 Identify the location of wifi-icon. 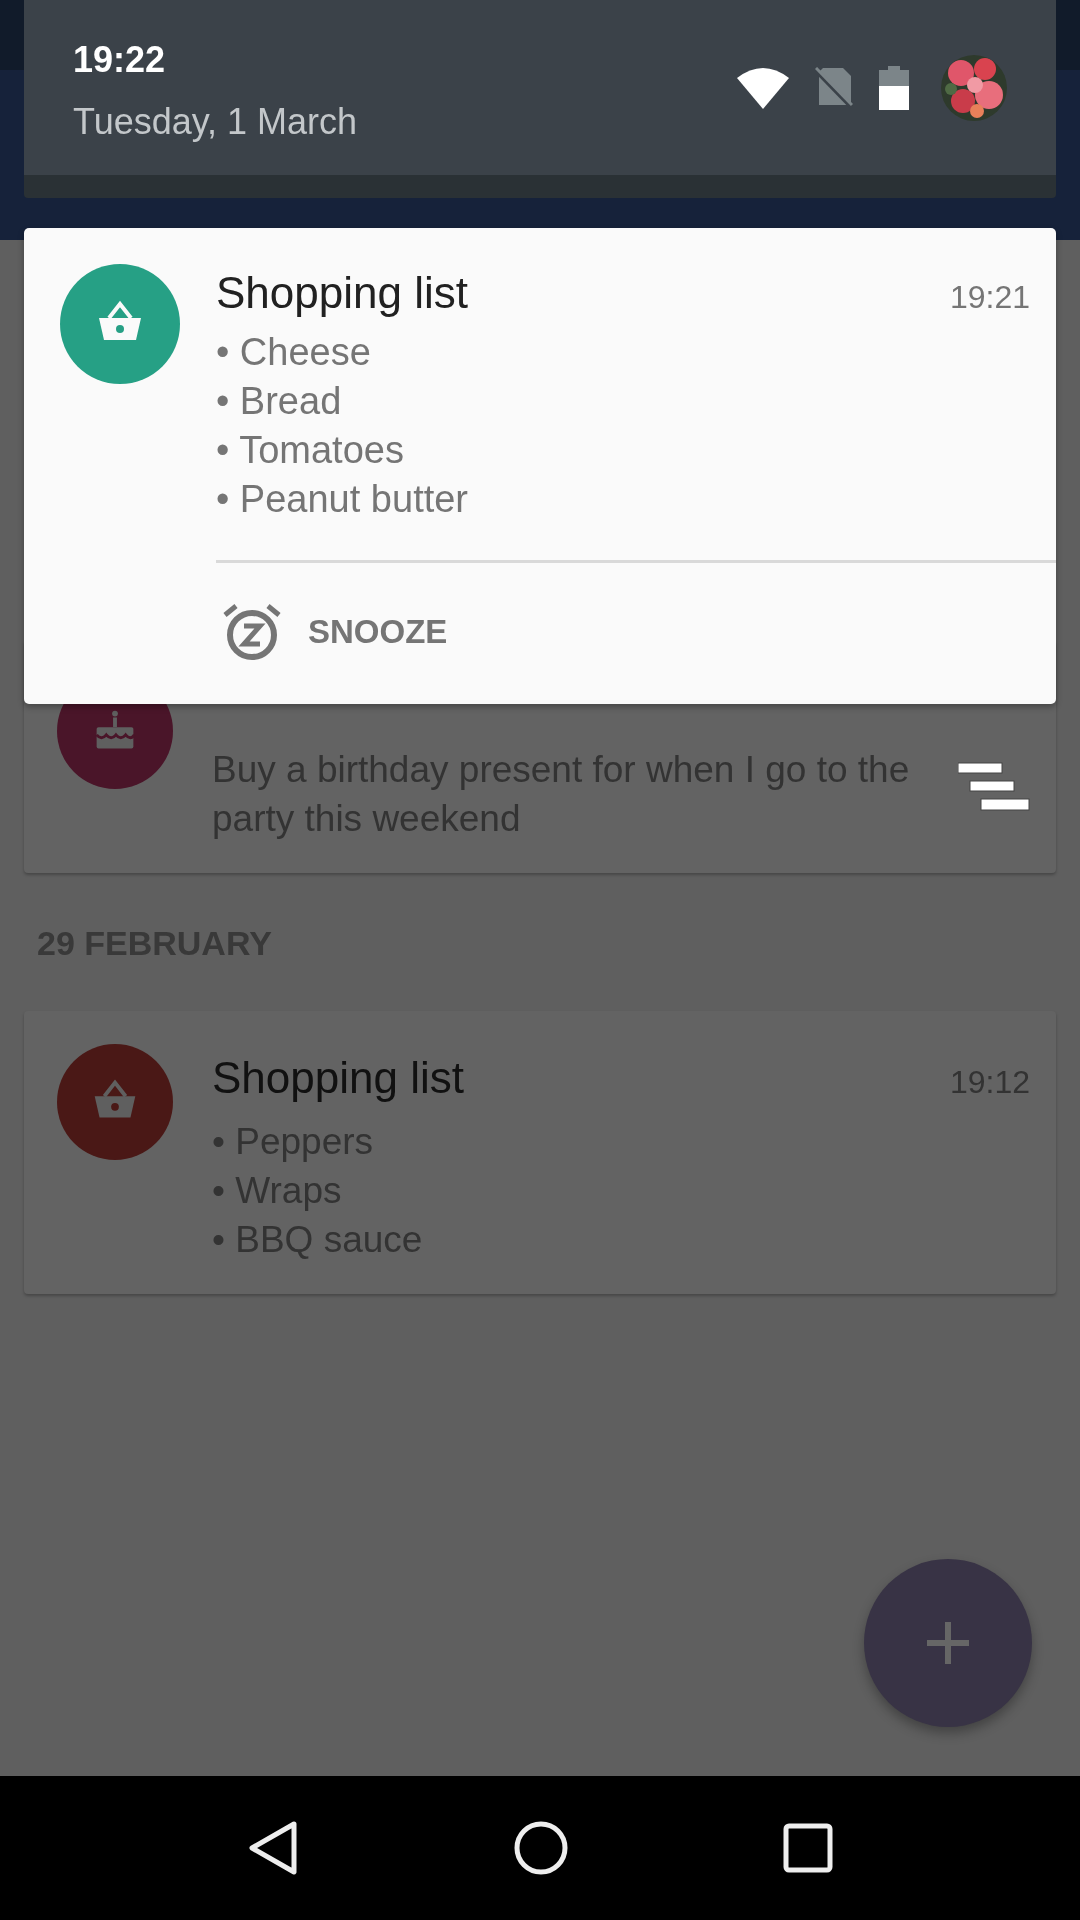
(763, 87).